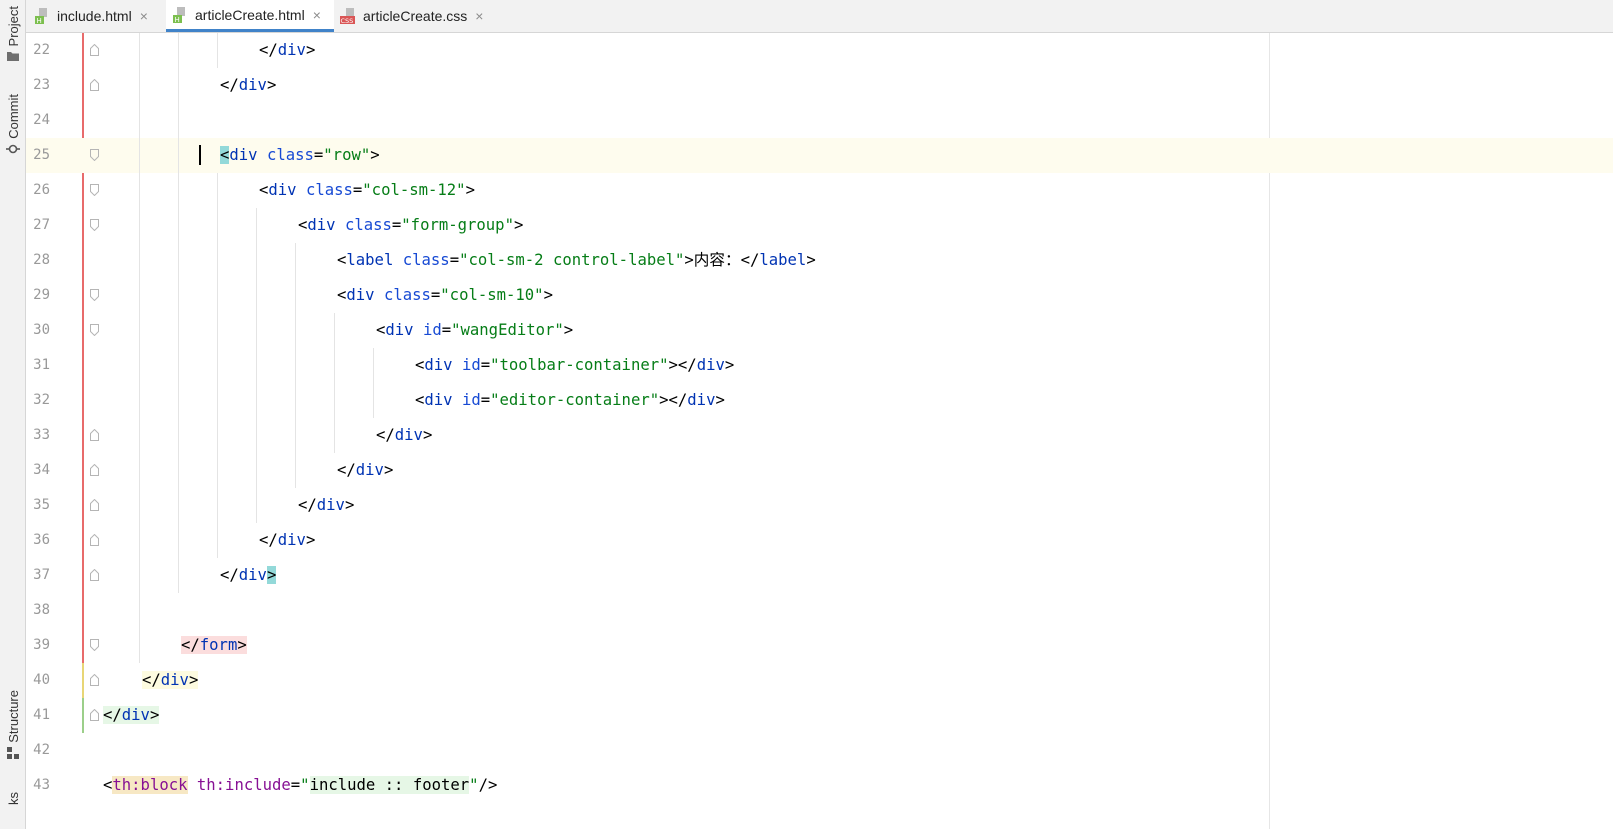  Describe the element at coordinates (181, 15) in the screenshot. I see `html-file-icon: H` at that location.